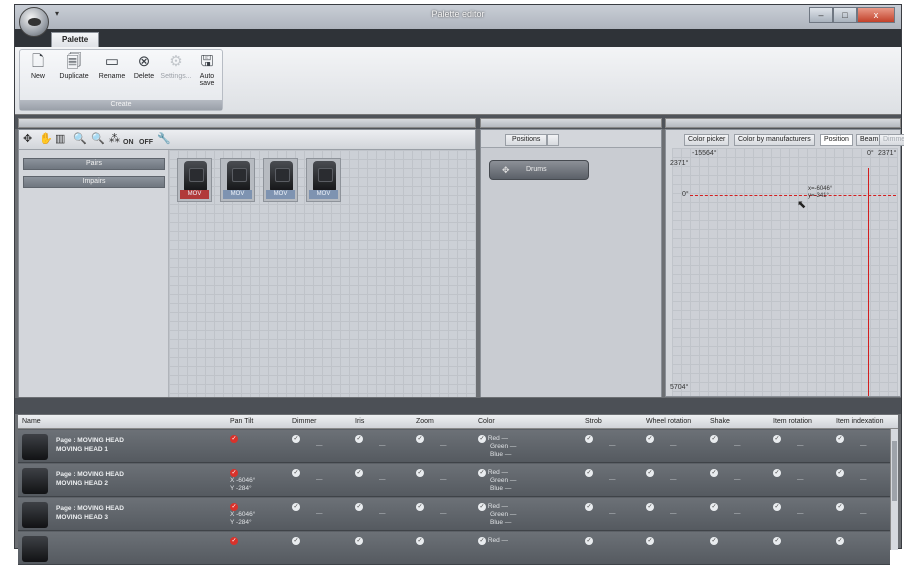  What do you see at coordinates (146, 142) in the screenshot?
I see `off-button: OFF` at bounding box center [146, 142].